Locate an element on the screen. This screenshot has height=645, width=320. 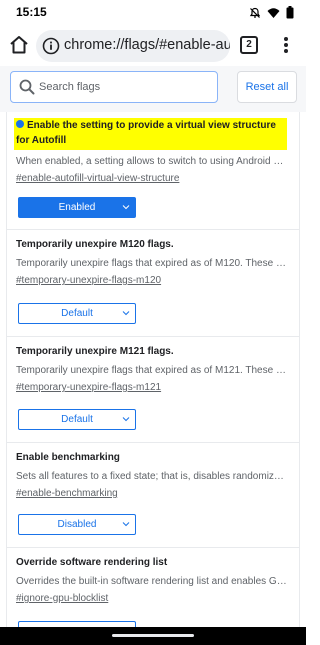
flag-link: #ignore-gpu-blocklist is located at coordinates (152, 599).